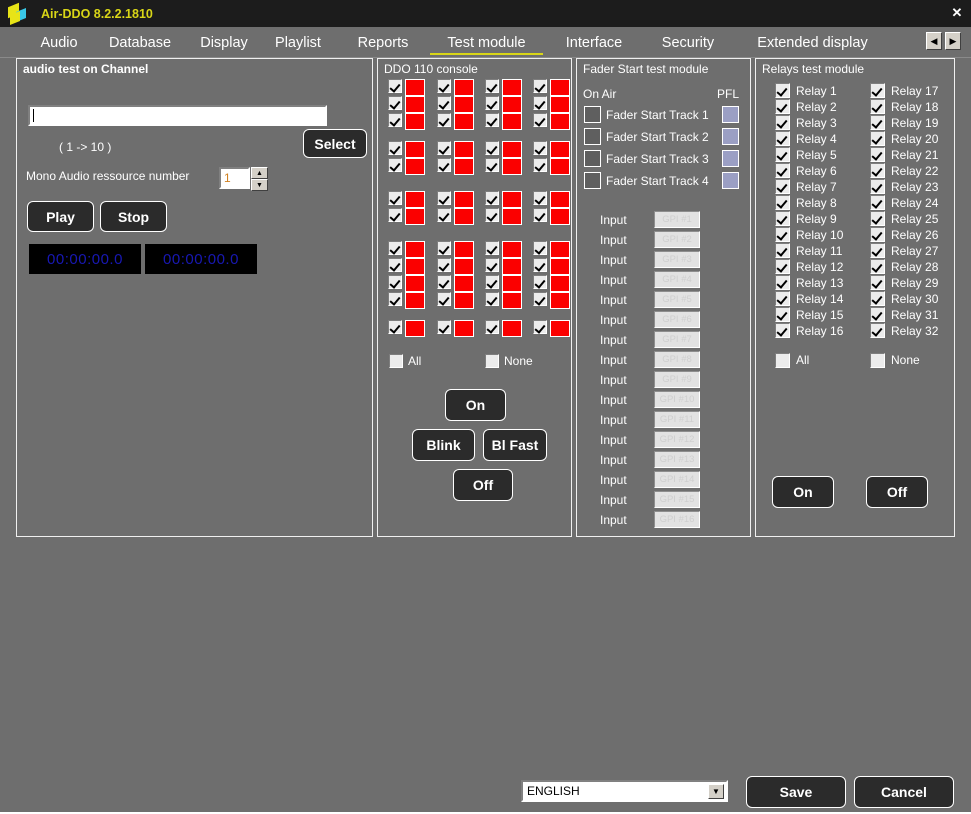 This screenshot has width=971, height=814. Describe the element at coordinates (677, 479) in the screenshot. I see `gpi-input-field-14: GPI #14` at that location.